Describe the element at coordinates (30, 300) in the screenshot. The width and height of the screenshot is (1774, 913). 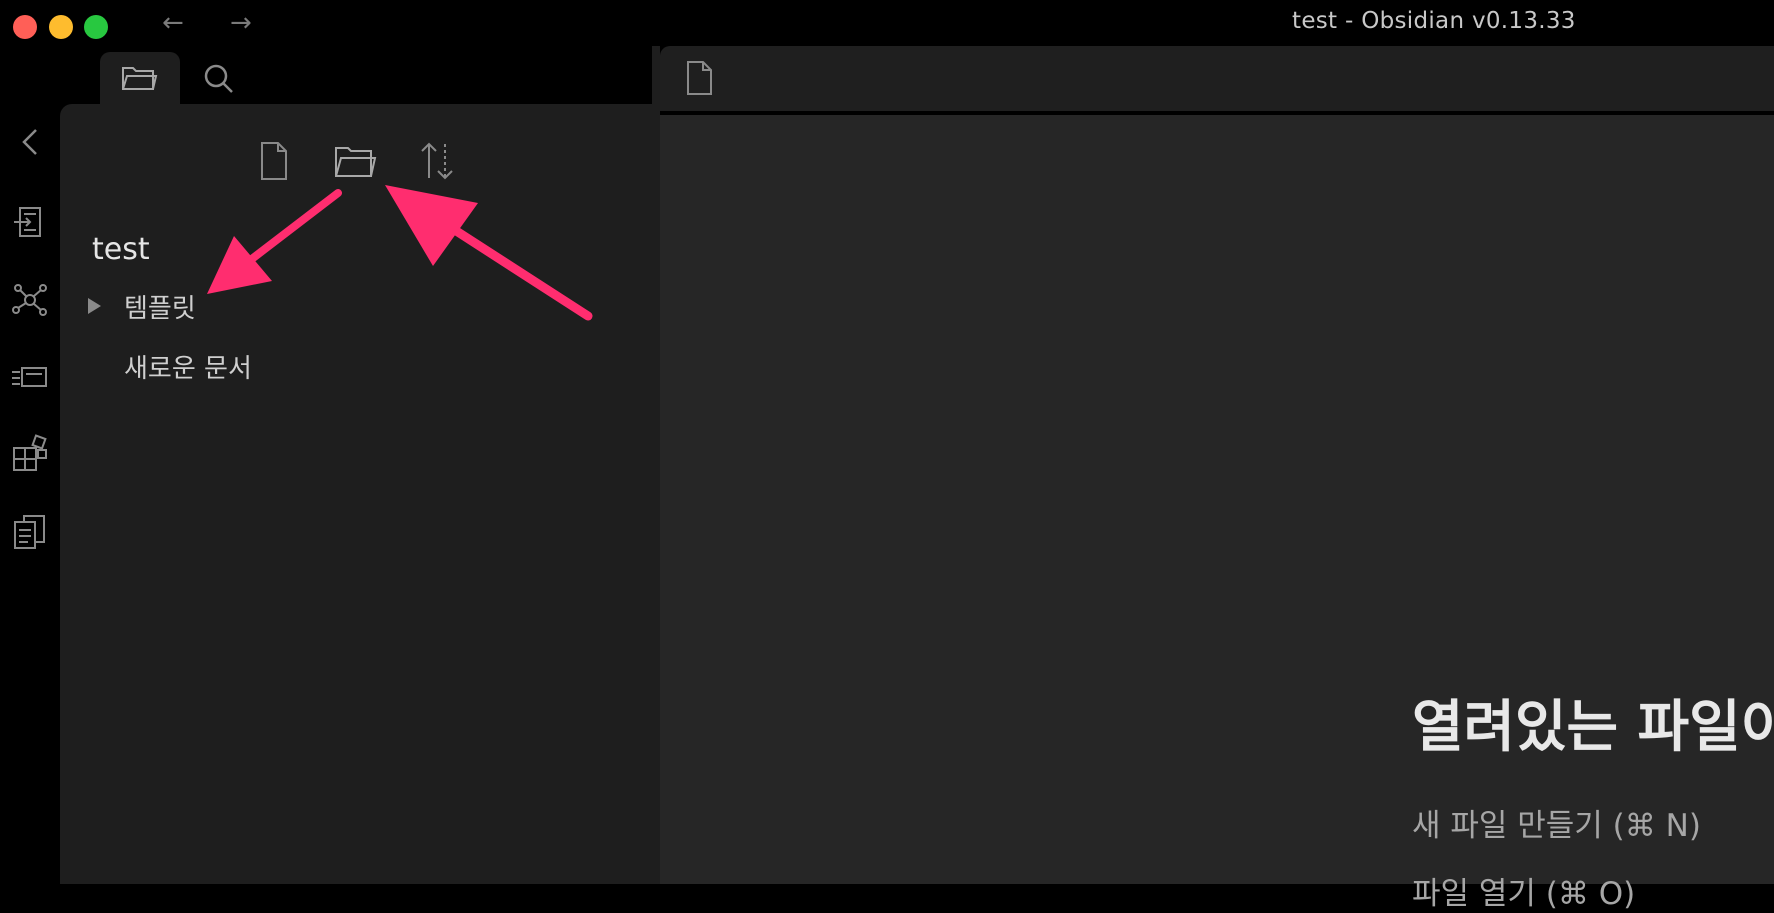
I see `graph-icon` at that location.